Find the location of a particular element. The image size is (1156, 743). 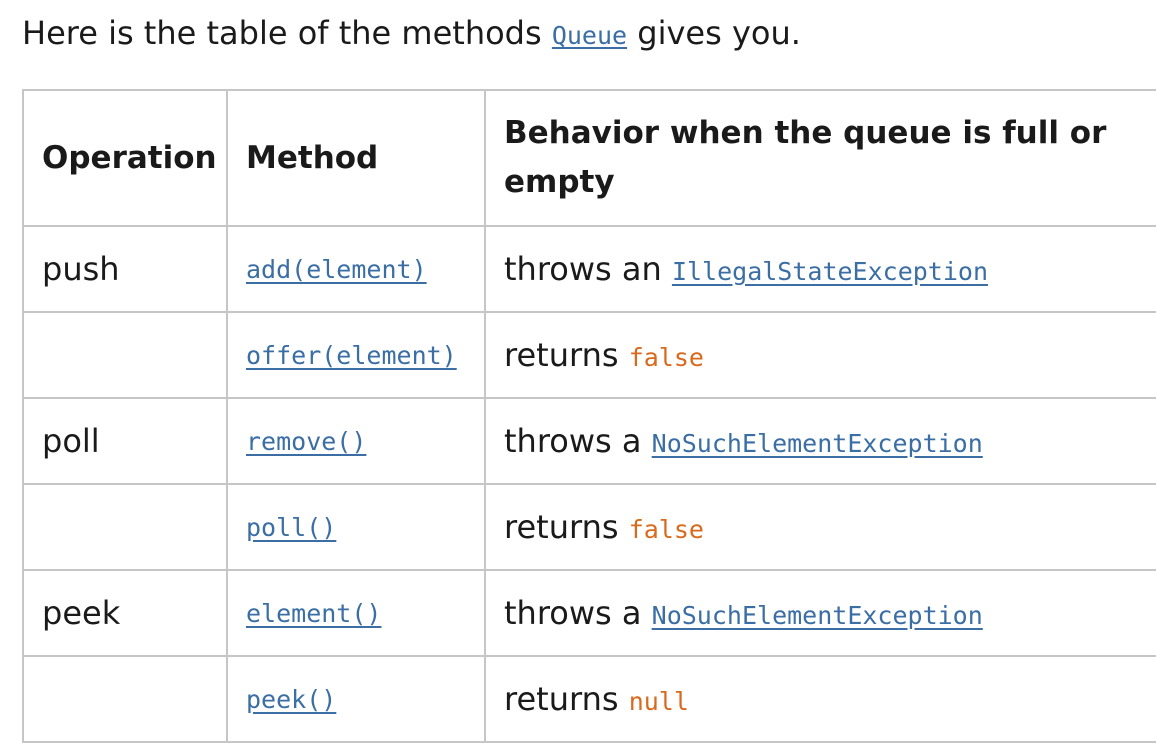

method-link-peek: peek() is located at coordinates (291, 699).